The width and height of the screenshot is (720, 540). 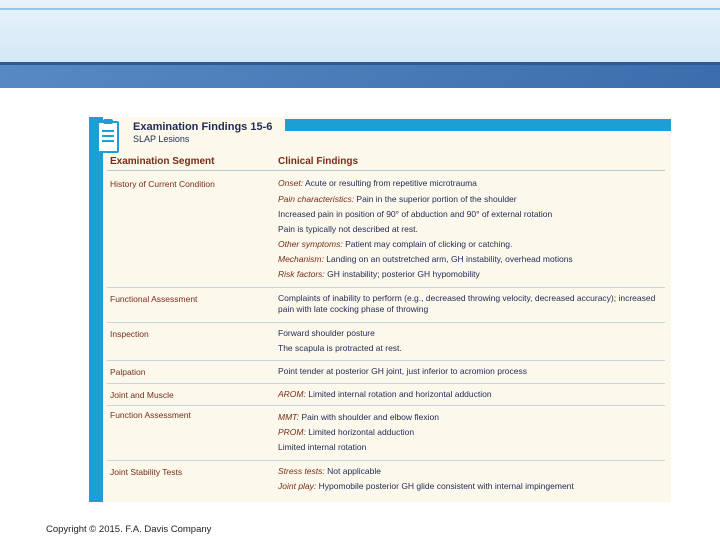 I want to click on table-title: Examination Findings 15-6, so click(x=203, y=127).